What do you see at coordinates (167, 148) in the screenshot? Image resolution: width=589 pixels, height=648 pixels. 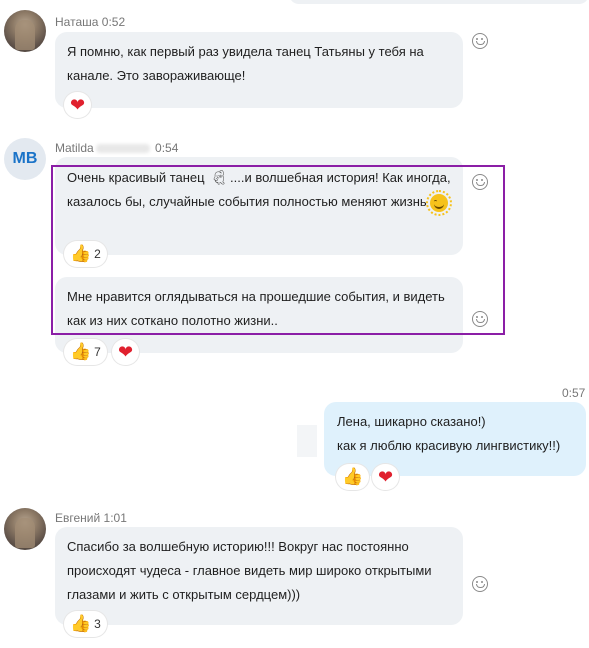 I see `message-time: 0:54` at bounding box center [167, 148].